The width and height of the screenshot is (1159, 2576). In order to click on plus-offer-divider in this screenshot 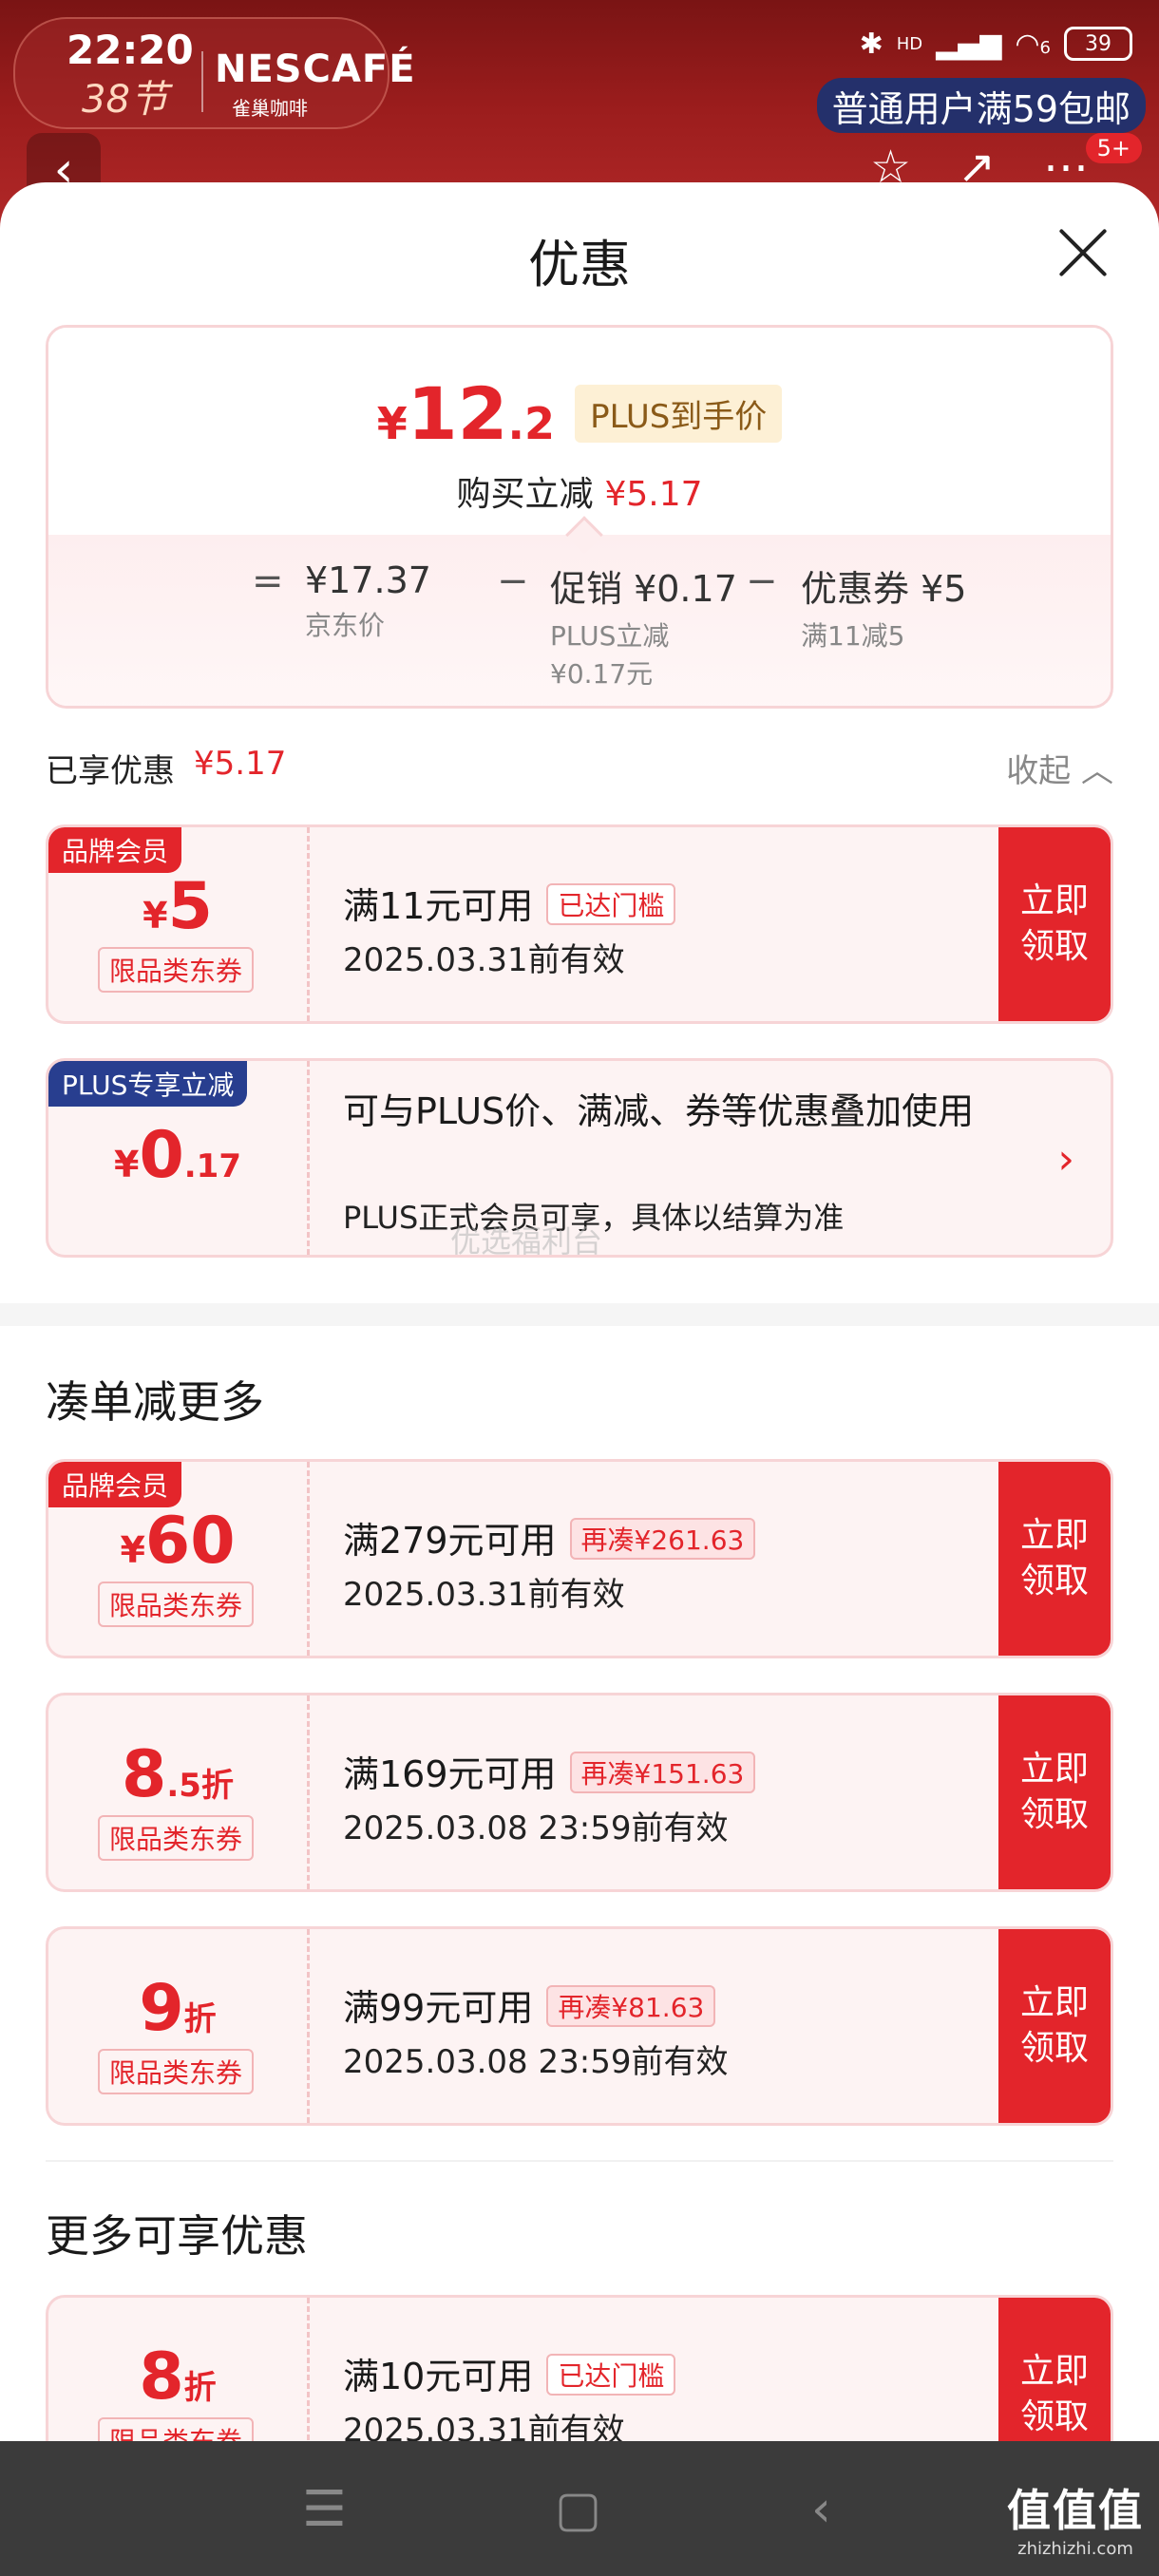, I will do `click(308, 1158)`.